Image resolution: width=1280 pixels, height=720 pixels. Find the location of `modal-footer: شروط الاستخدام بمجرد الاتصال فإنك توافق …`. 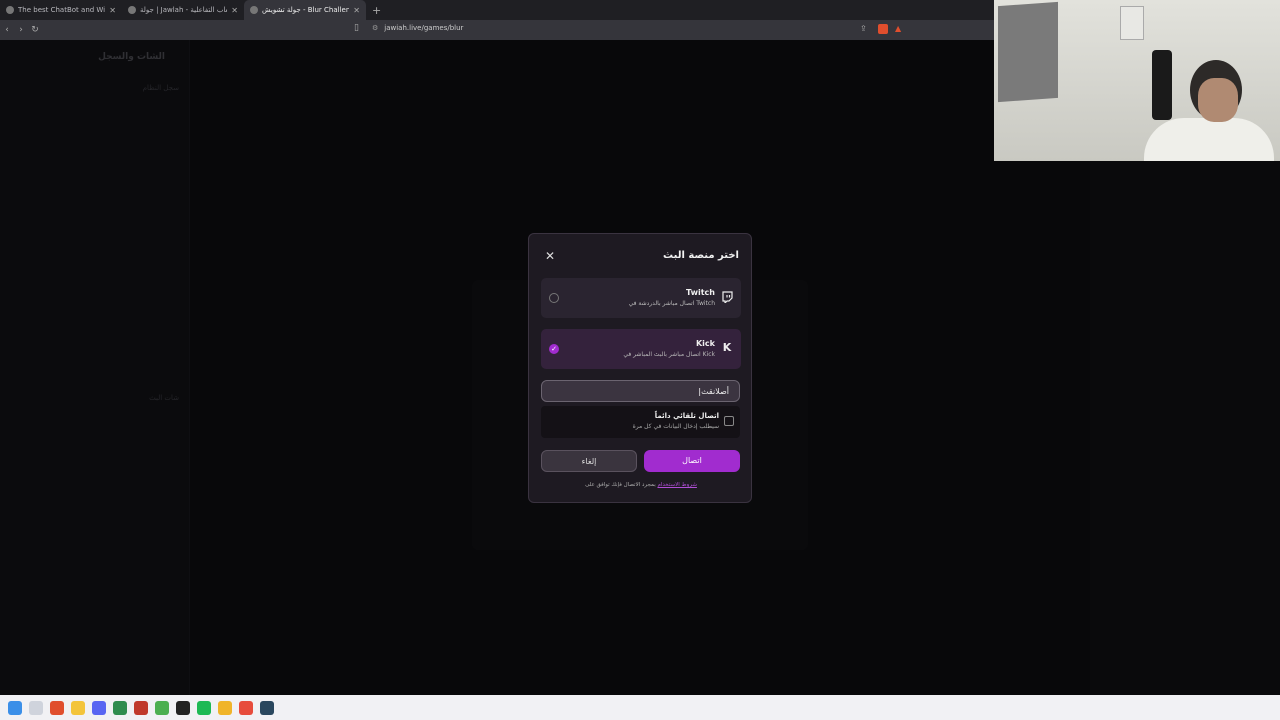

modal-footer: شروط الاستخدام بمجرد الاتصال فإنك توافق … is located at coordinates (641, 485).